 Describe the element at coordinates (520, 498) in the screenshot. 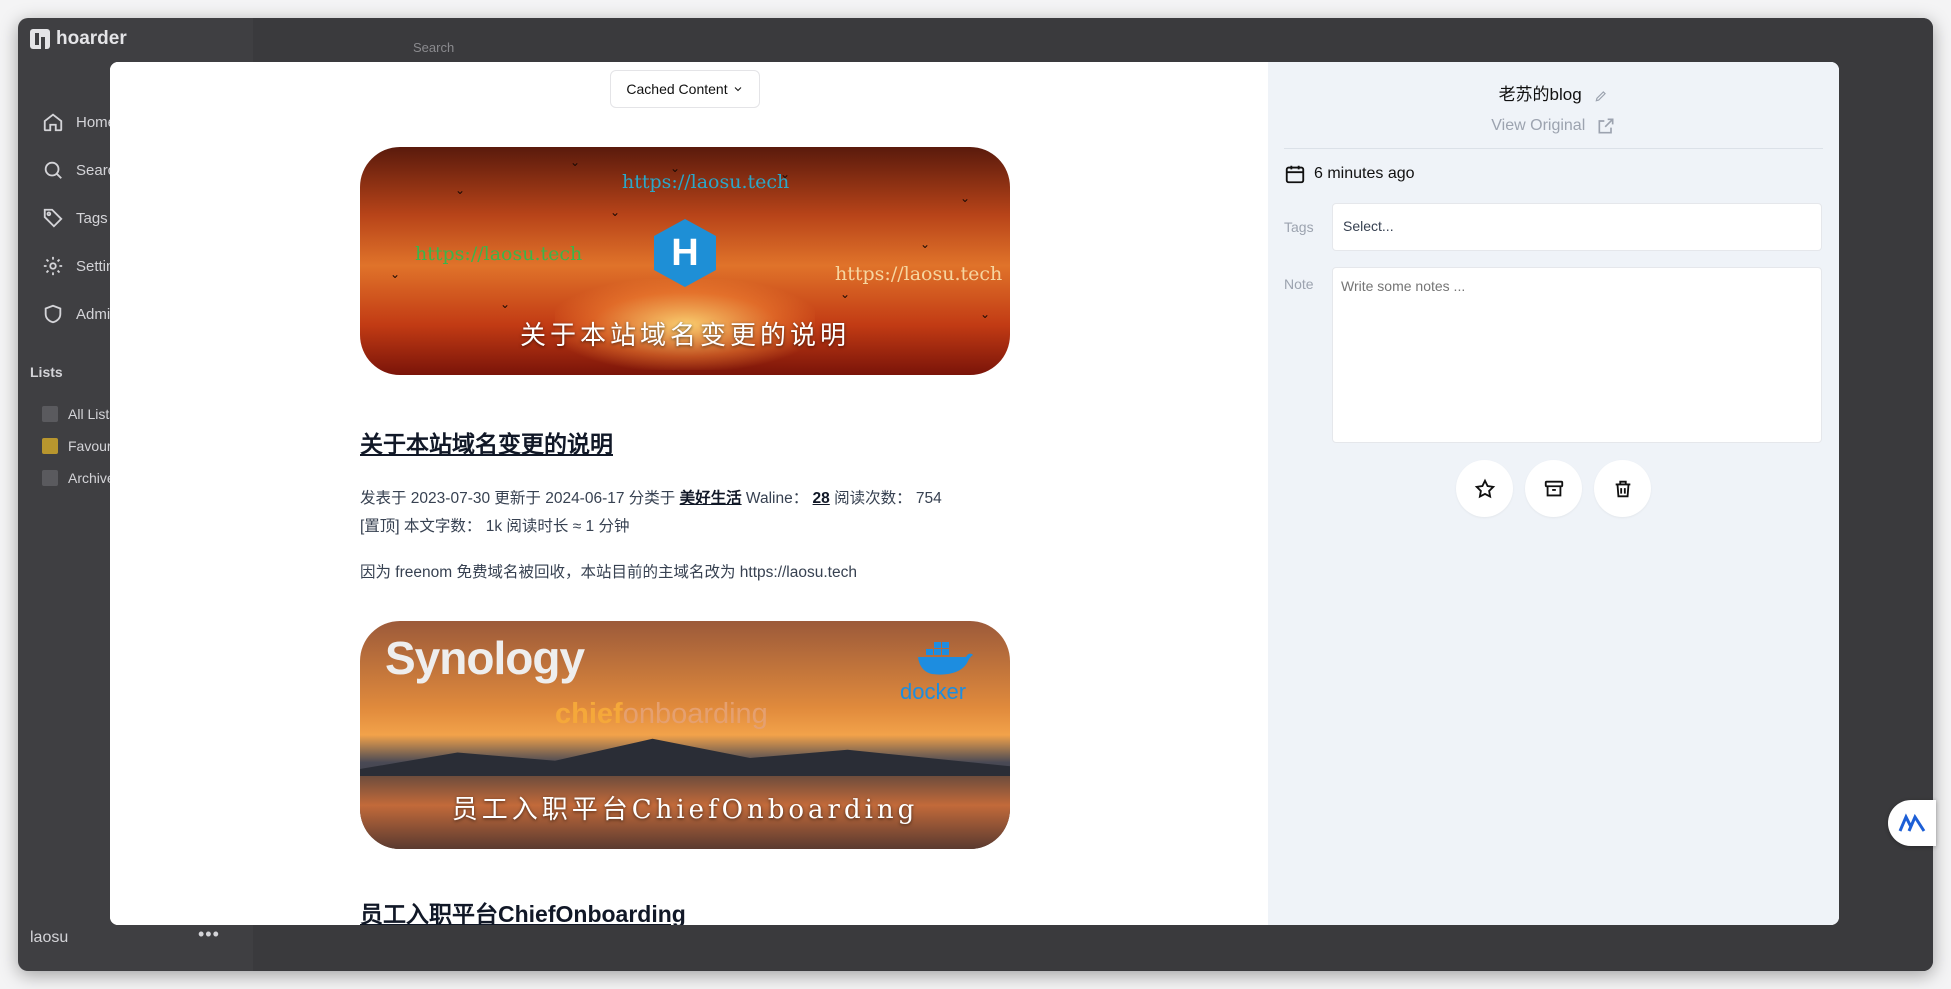

I see `meta-dates: 发表于 2023-07-30 更新于 2024-06-17 分类于` at that location.